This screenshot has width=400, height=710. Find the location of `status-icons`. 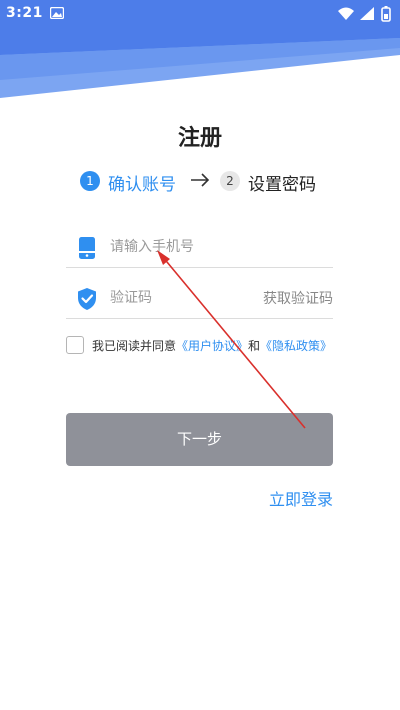

status-icons is located at coordinates (364, 14).